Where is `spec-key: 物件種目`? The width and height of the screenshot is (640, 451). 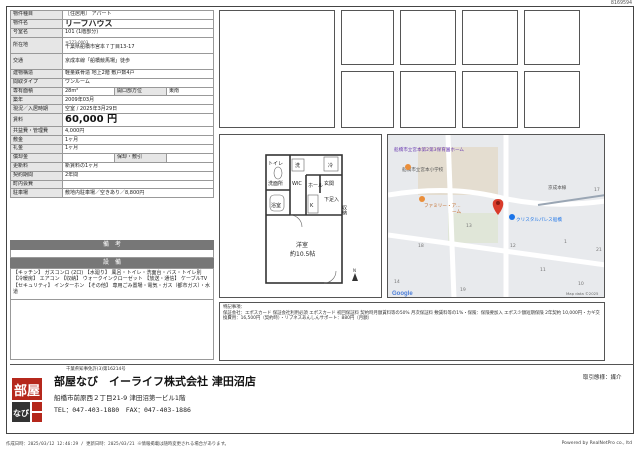 spec-key: 物件種目 is located at coordinates (36, 15).